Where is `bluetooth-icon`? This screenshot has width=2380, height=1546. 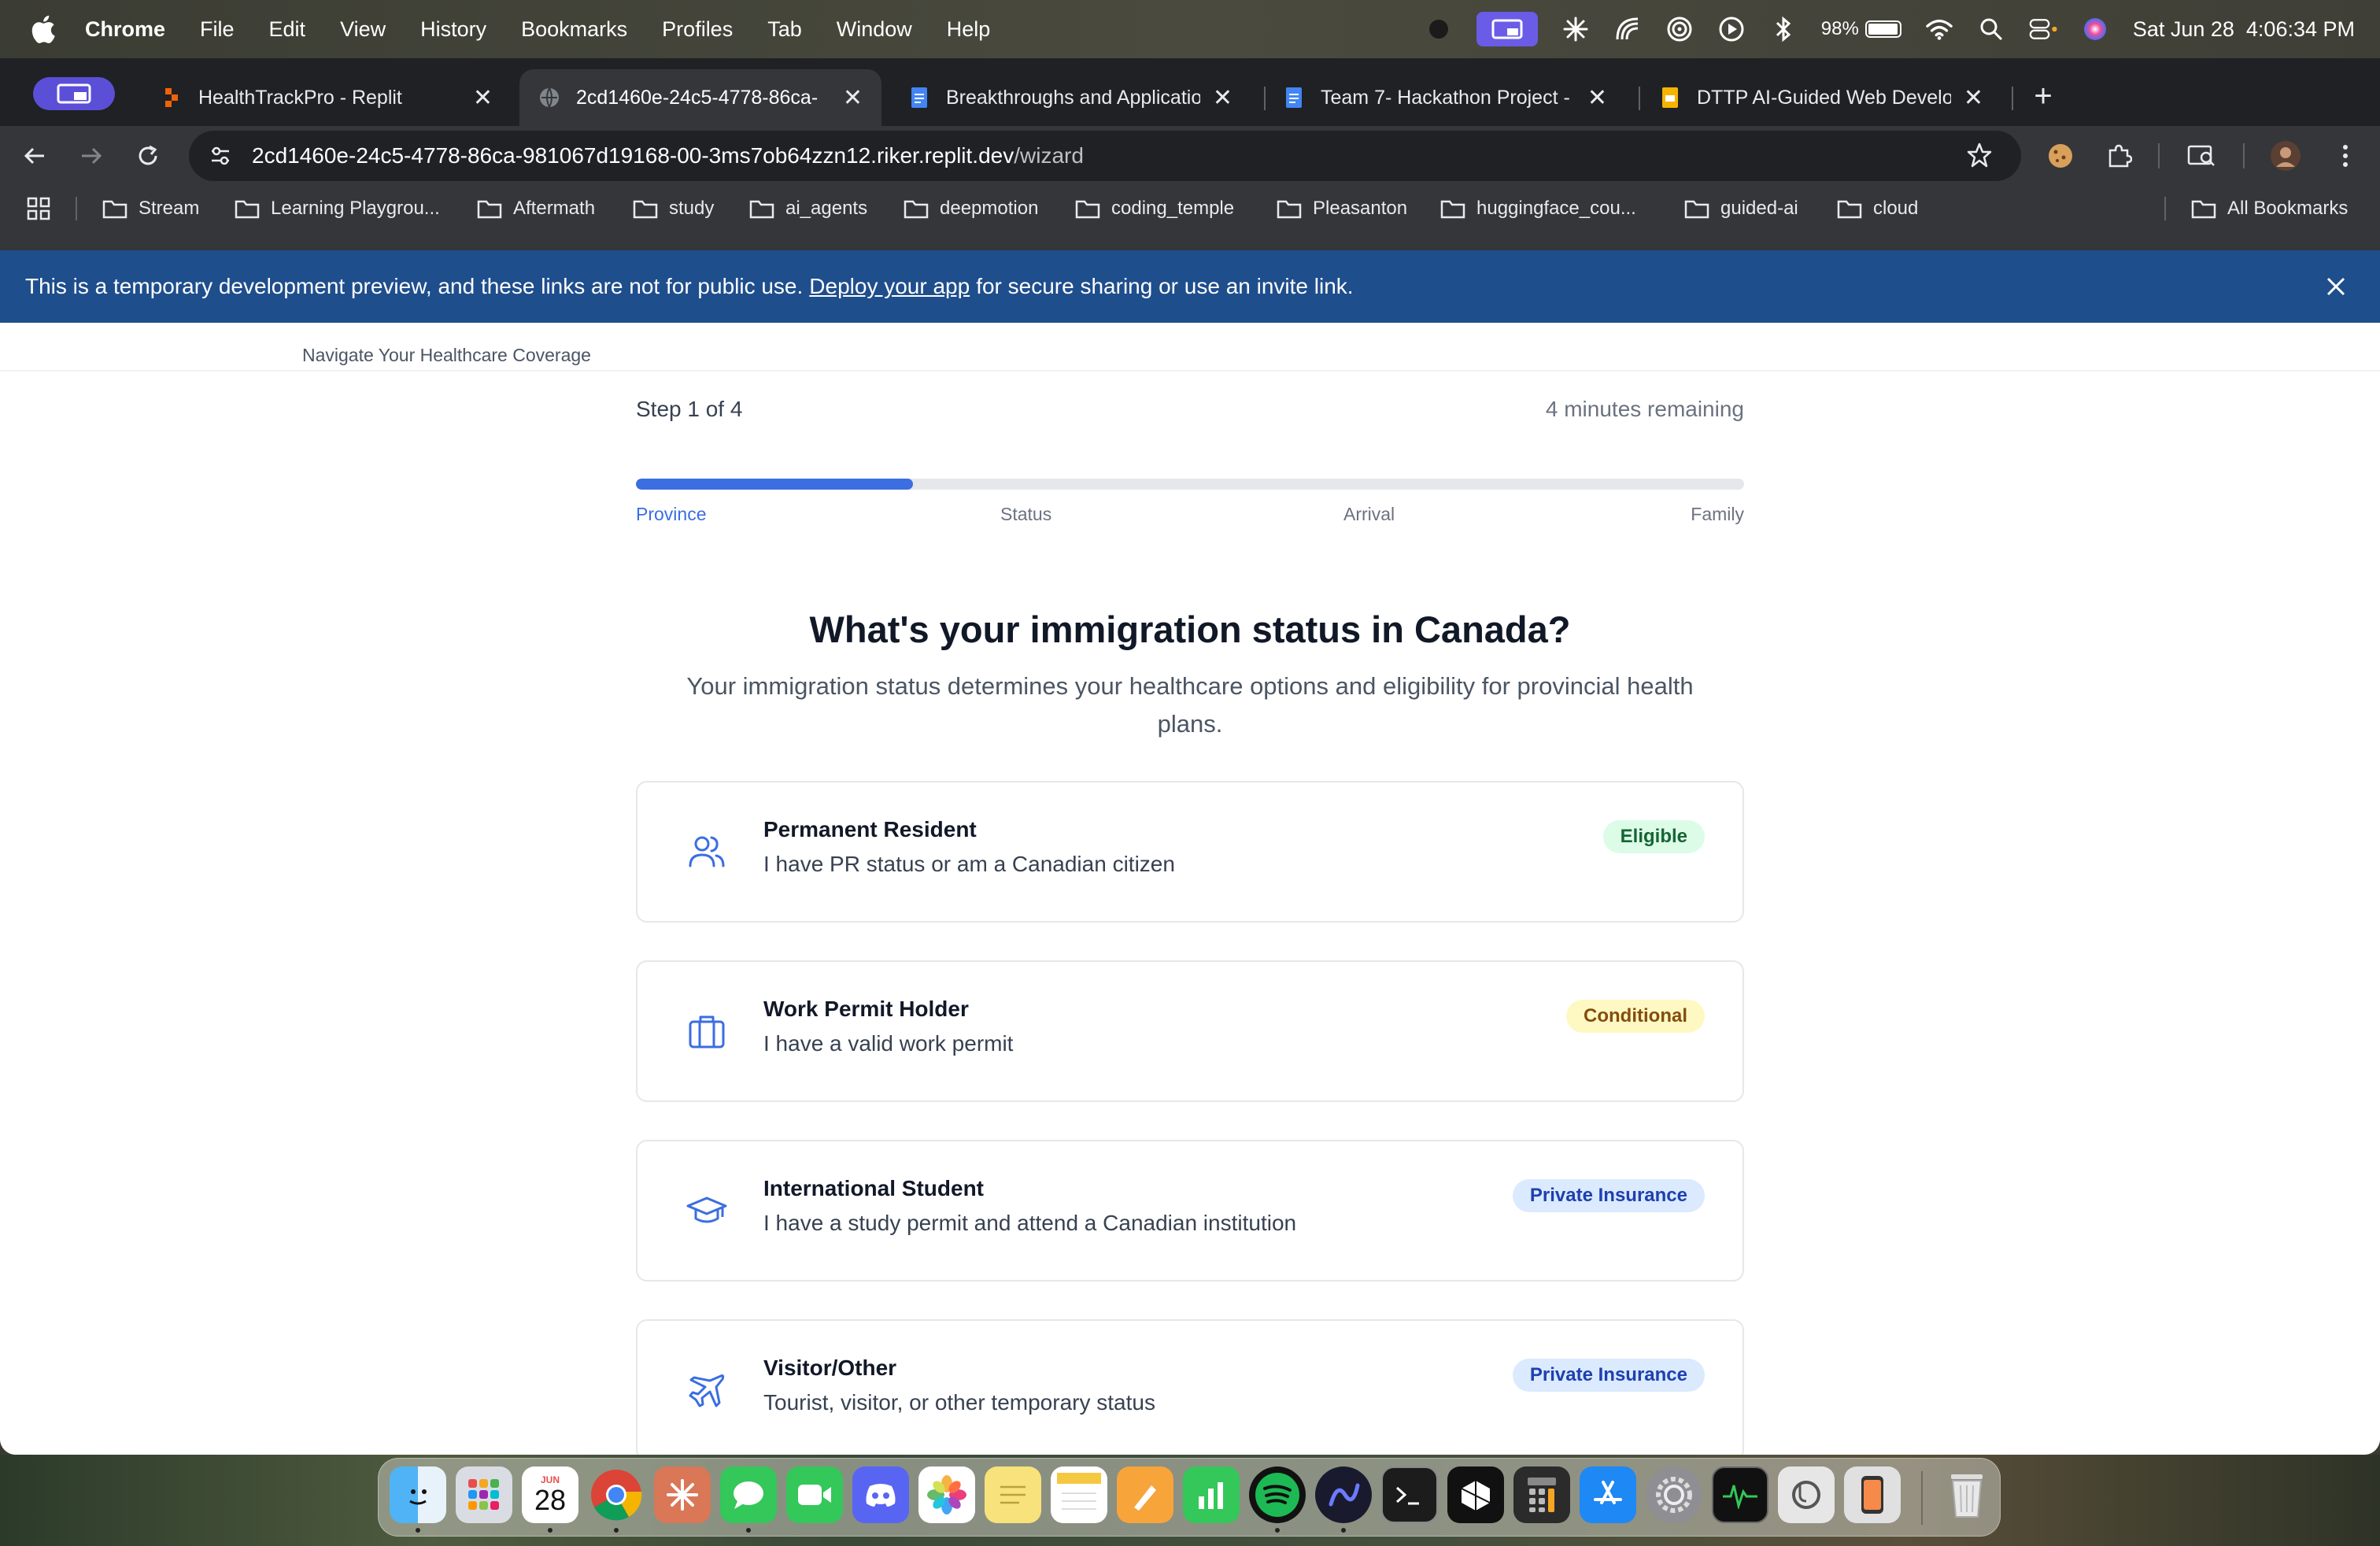
bluetooth-icon is located at coordinates (1783, 29).